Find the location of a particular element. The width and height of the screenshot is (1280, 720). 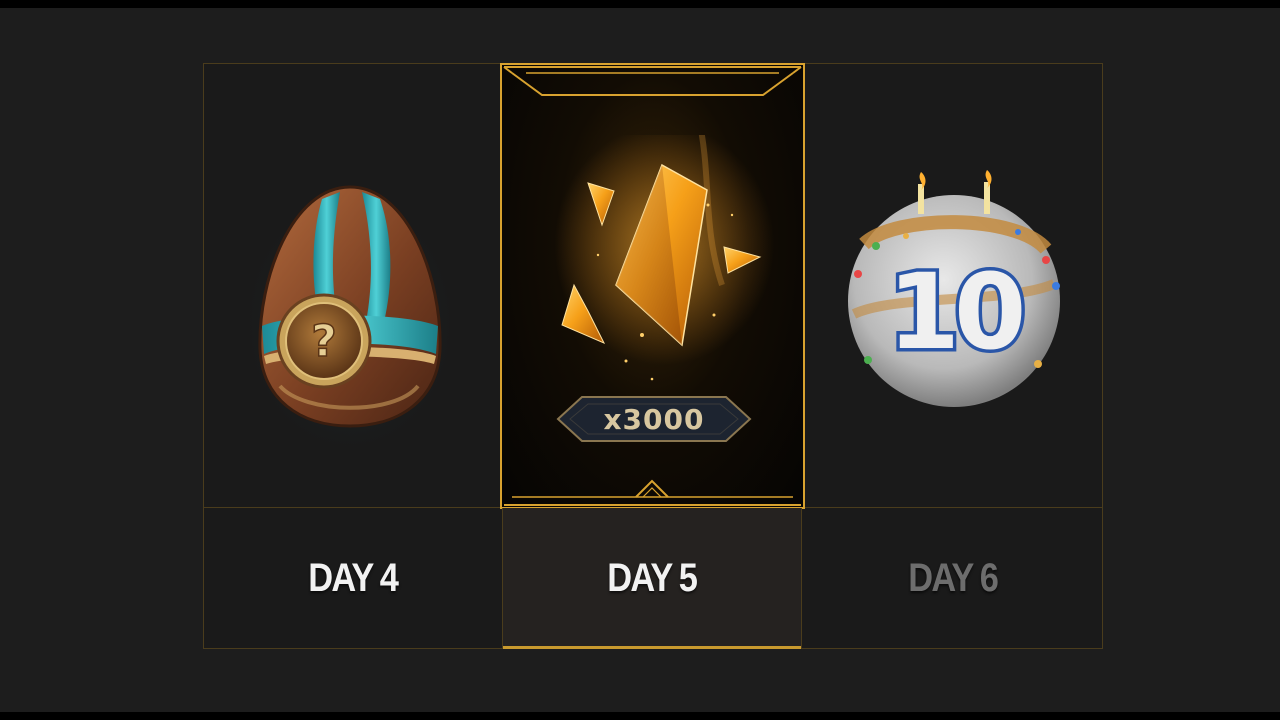

amber-crystal-icon is located at coordinates (664, 258).